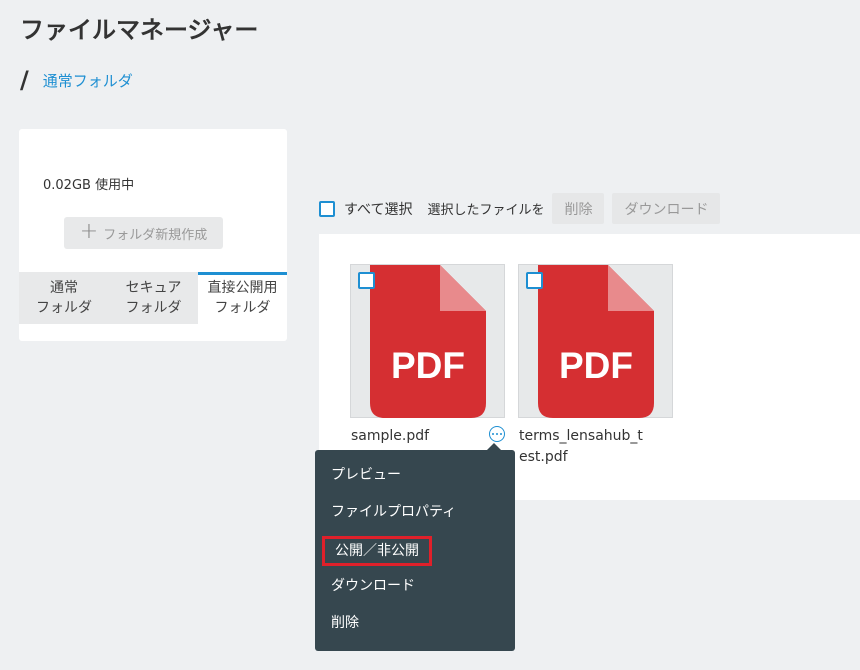 The width and height of the screenshot is (860, 670). I want to click on new-folder-button: + フォルダ新規作成, so click(143, 233).